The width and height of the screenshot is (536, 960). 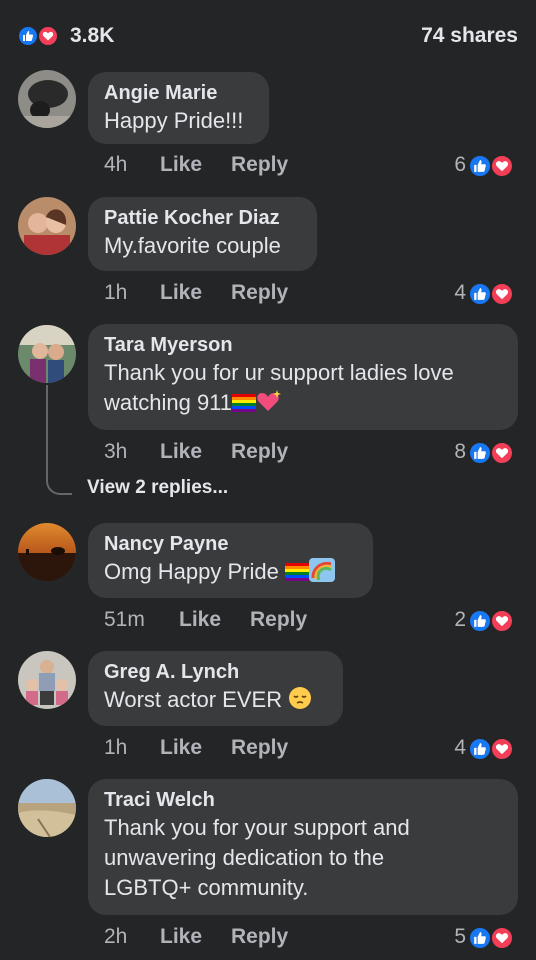 I want to click on commenter-name: Tara Myerson, so click(x=303, y=345).